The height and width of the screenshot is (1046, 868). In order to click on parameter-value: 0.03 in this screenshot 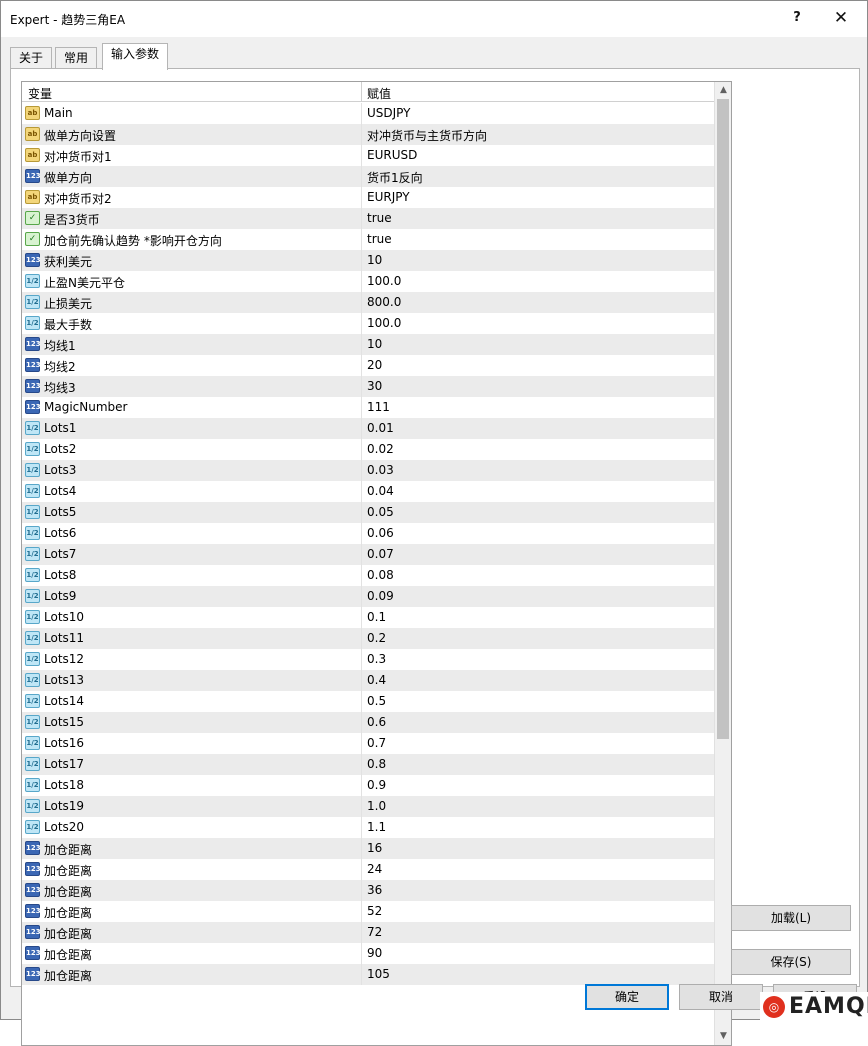, I will do `click(380, 470)`.